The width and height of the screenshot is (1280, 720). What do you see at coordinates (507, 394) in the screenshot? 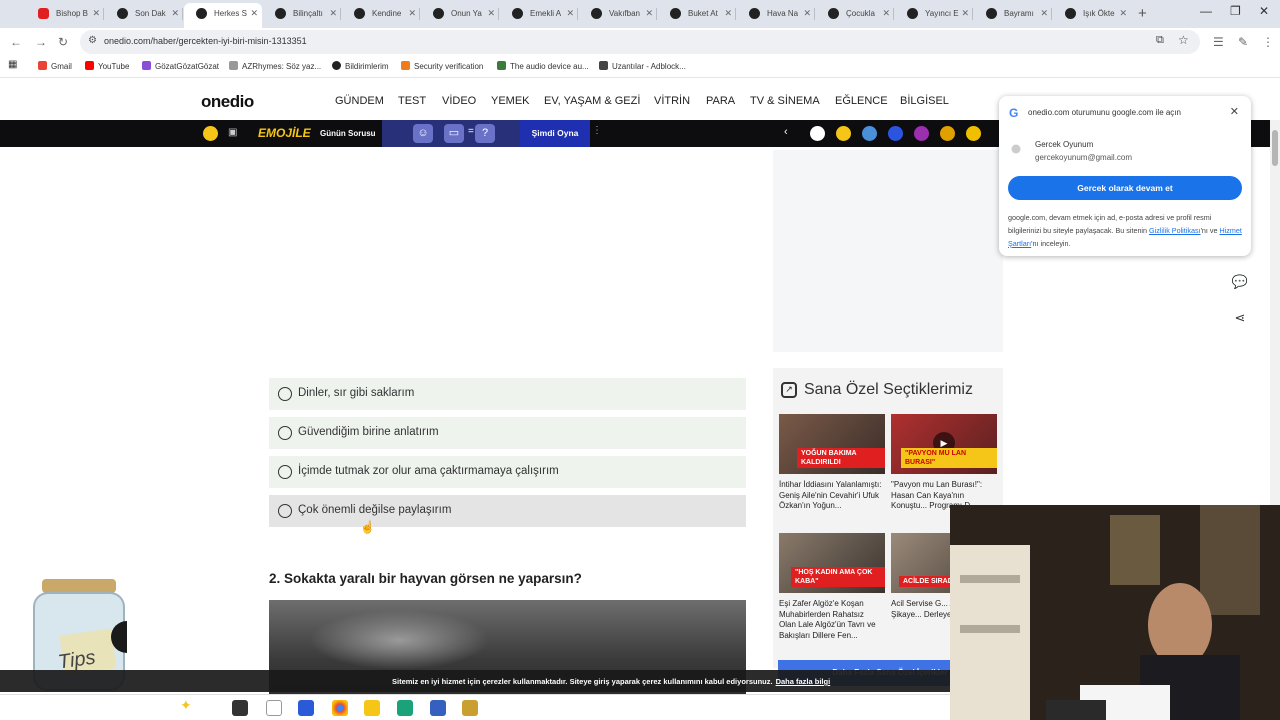
I see `quiz-option: Dinler, sır gibi saklarım` at bounding box center [507, 394].